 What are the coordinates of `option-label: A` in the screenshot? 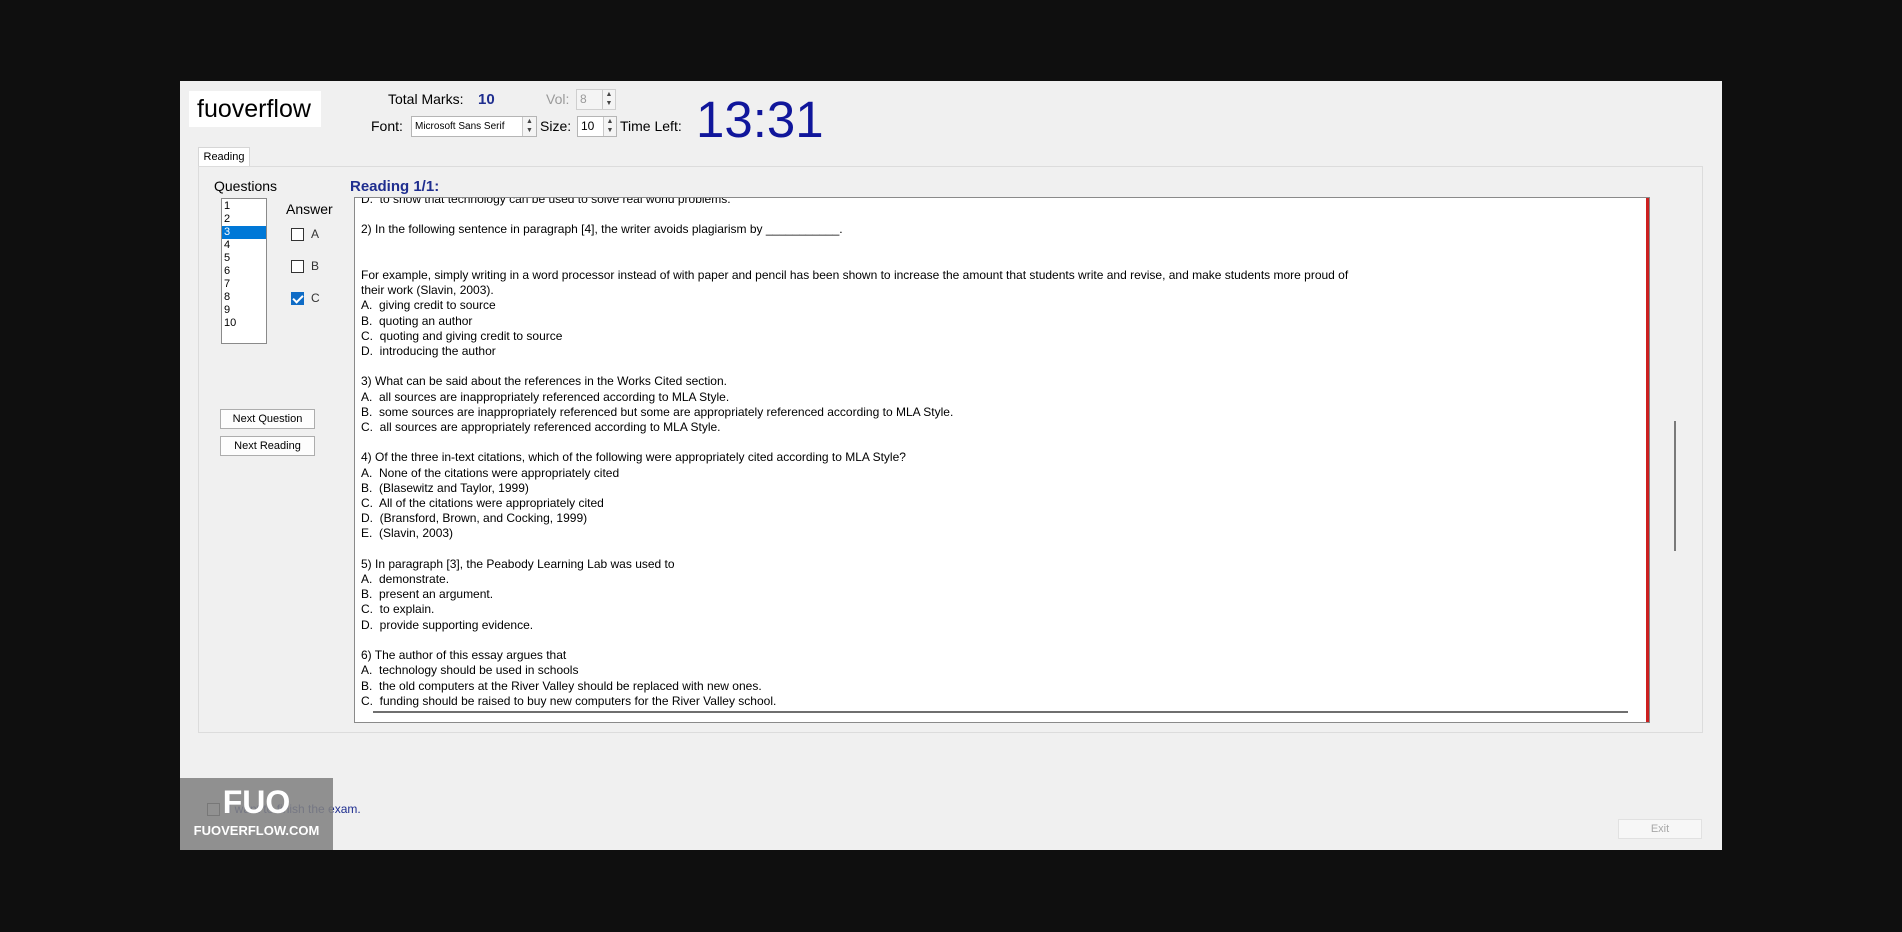 It's located at (315, 234).